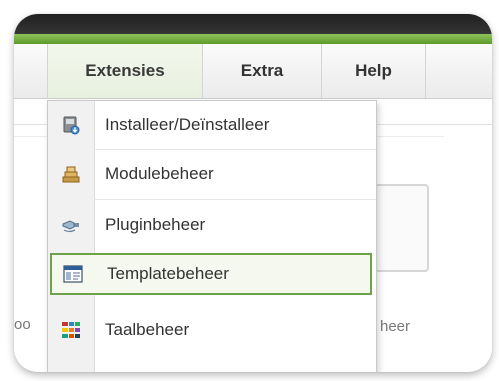 This screenshot has height=381, width=499. I want to click on panel-icon-box, so click(399, 228).